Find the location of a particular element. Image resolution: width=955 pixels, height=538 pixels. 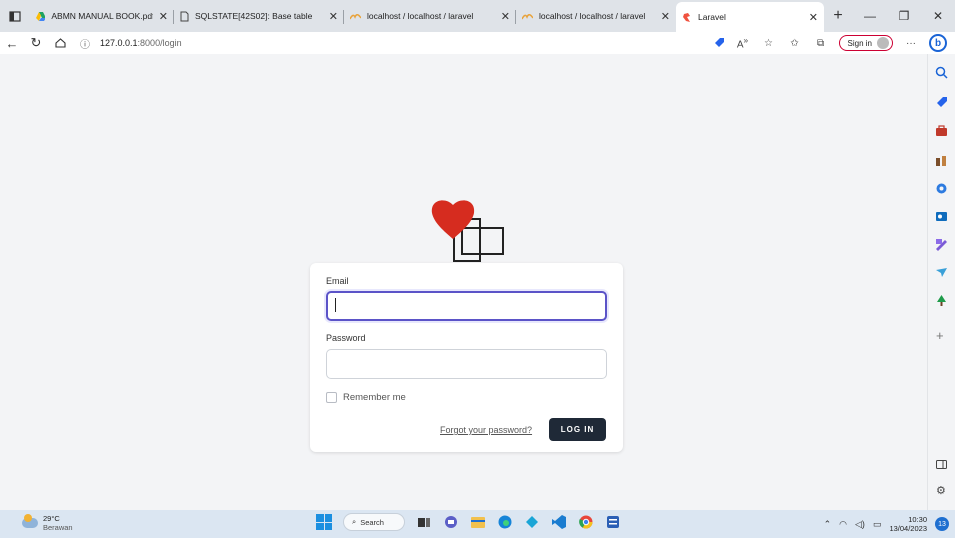

wifi-icon: ◠ is located at coordinates (843, 524).